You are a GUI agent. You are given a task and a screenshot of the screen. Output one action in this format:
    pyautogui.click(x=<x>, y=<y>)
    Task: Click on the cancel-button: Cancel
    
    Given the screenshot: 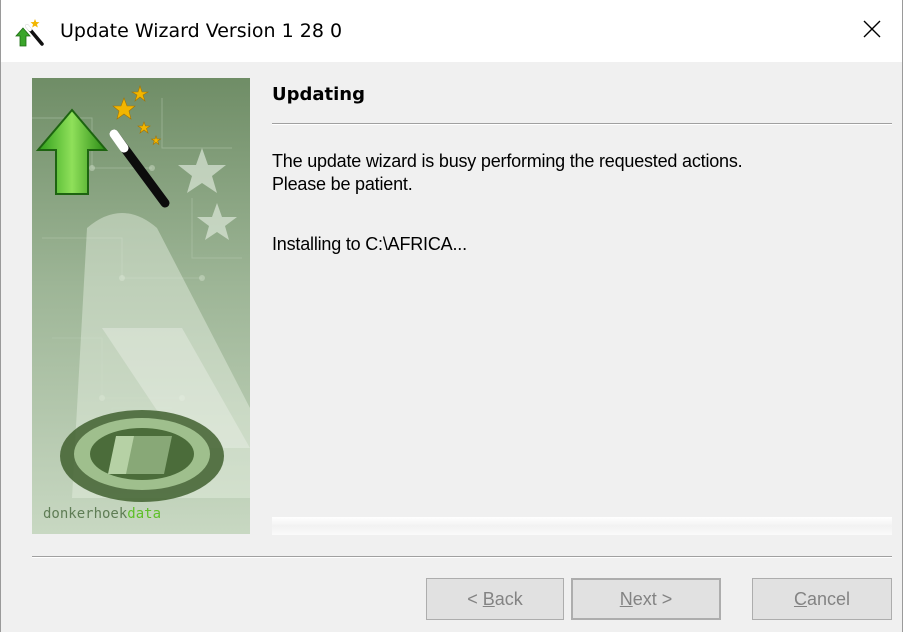 What is the action you would take?
    pyautogui.click(x=822, y=599)
    